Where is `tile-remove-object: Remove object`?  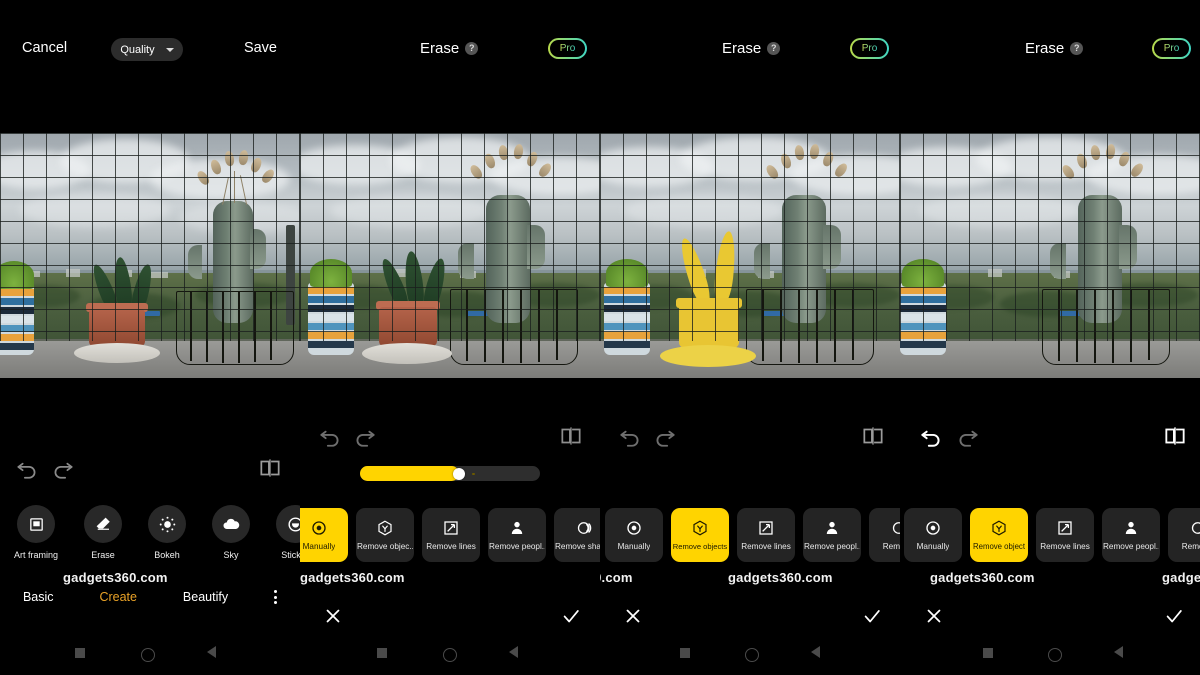 tile-remove-object: Remove object is located at coordinates (999, 535).